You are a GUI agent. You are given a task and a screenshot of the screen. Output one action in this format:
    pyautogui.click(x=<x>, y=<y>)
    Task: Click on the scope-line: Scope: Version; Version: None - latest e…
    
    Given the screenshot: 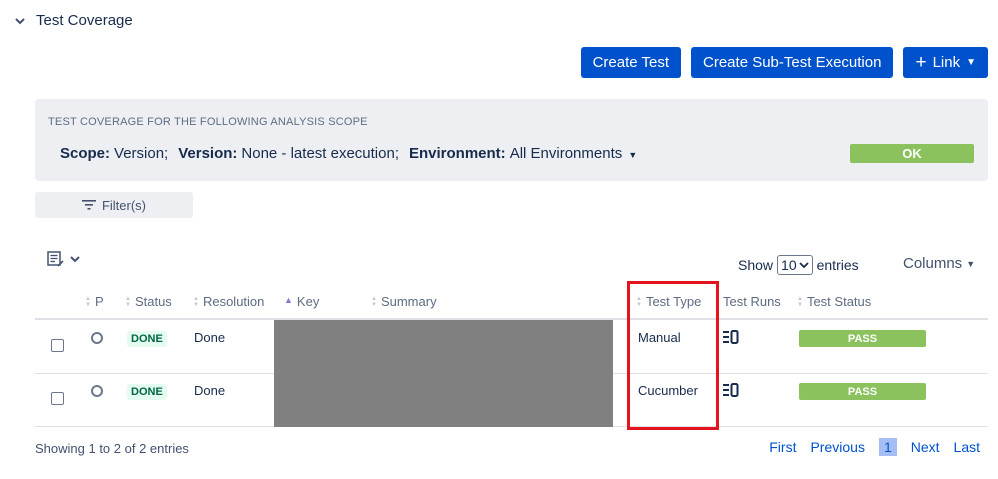 What is the action you would take?
    pyautogui.click(x=348, y=153)
    